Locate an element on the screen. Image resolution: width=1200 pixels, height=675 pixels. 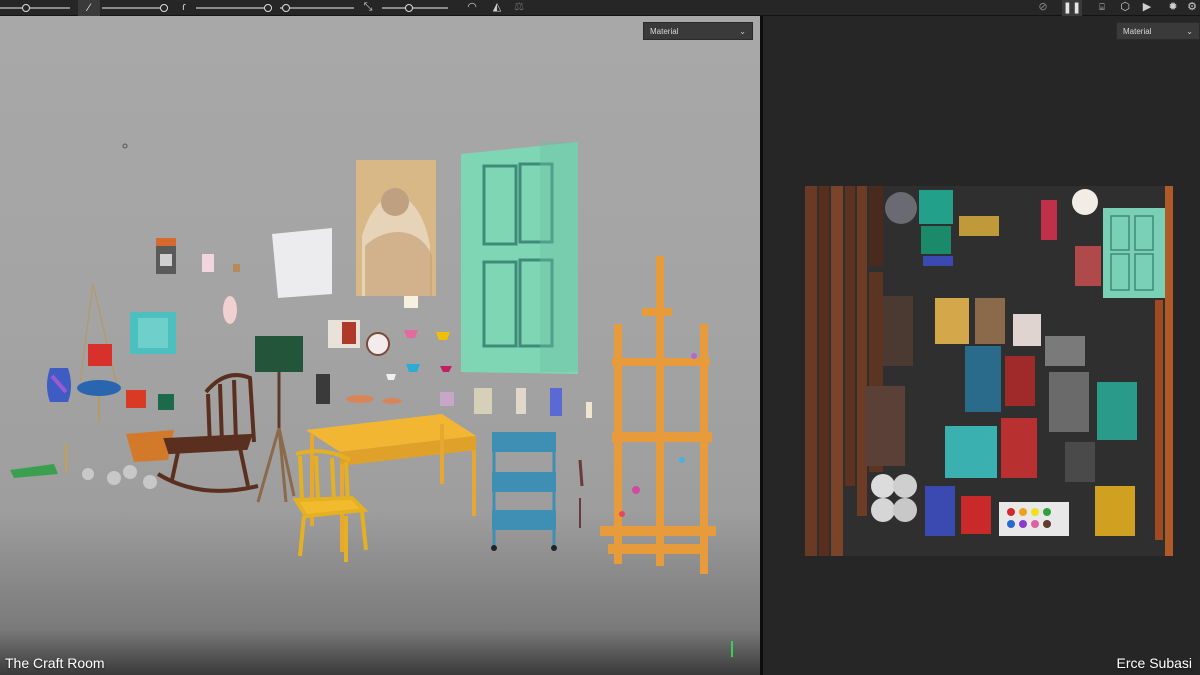
brush-icon: ⁄ is located at coordinates (89, 8).